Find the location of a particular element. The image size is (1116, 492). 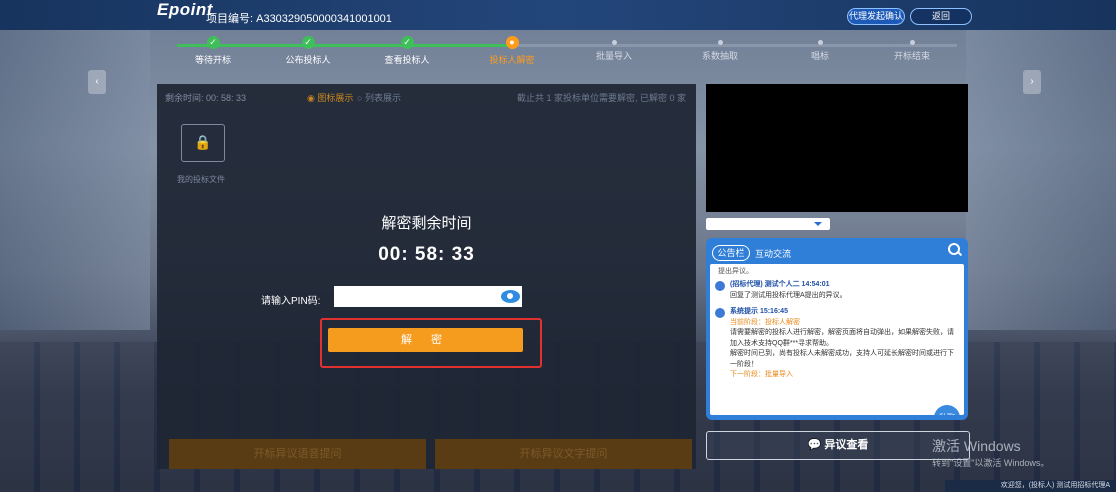

pin-input is located at coordinates (428, 296).